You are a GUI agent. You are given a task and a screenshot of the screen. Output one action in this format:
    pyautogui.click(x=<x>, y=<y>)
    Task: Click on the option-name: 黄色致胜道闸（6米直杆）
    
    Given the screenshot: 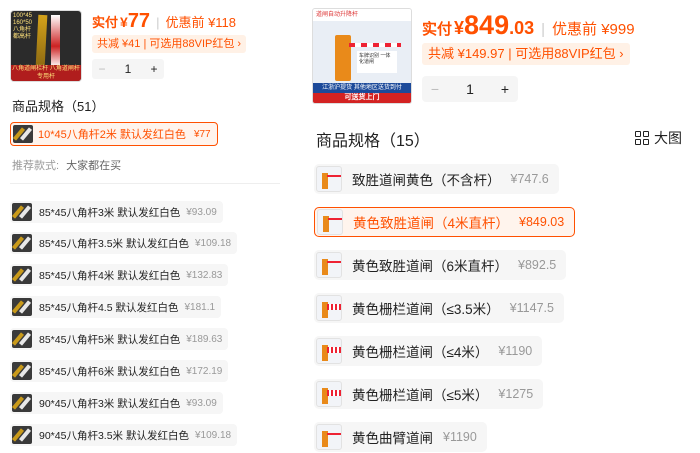 What is the action you would take?
    pyautogui.click(x=430, y=266)
    